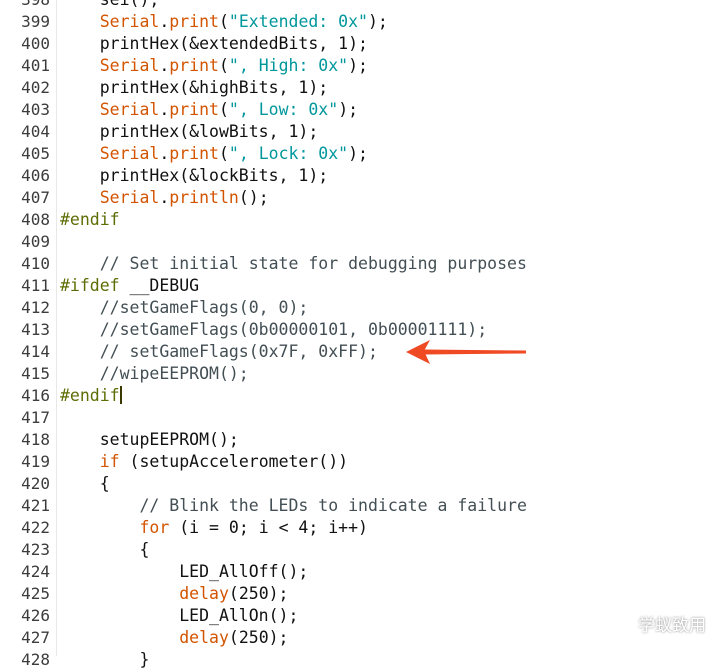  Describe the element at coordinates (35, 593) in the screenshot. I see `line-number: 425` at that location.